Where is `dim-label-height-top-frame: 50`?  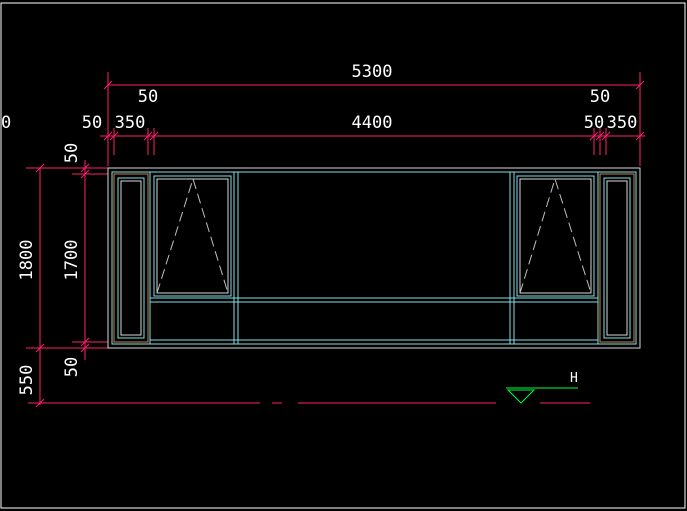 dim-label-height-top-frame: 50 is located at coordinates (72, 153).